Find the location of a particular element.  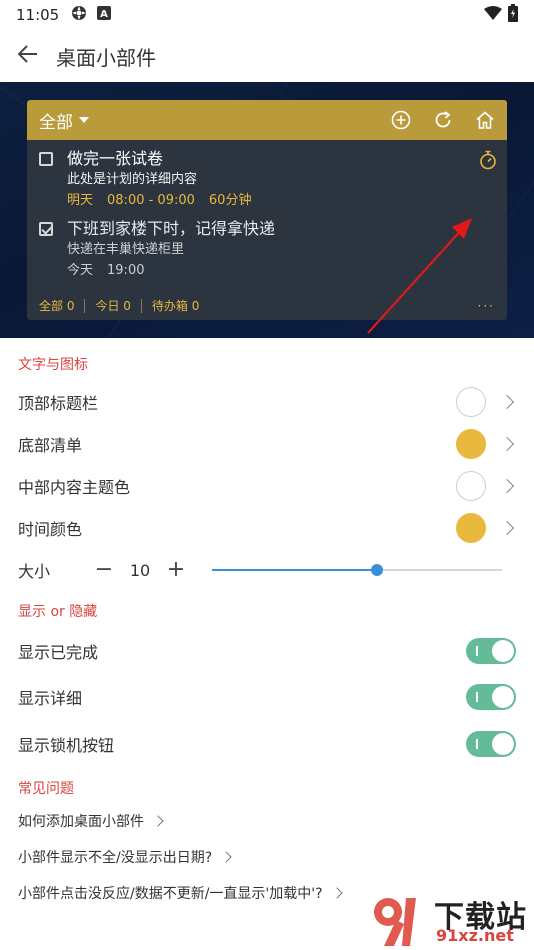

size-row: 大小 − 10 + is located at coordinates (267, 570).